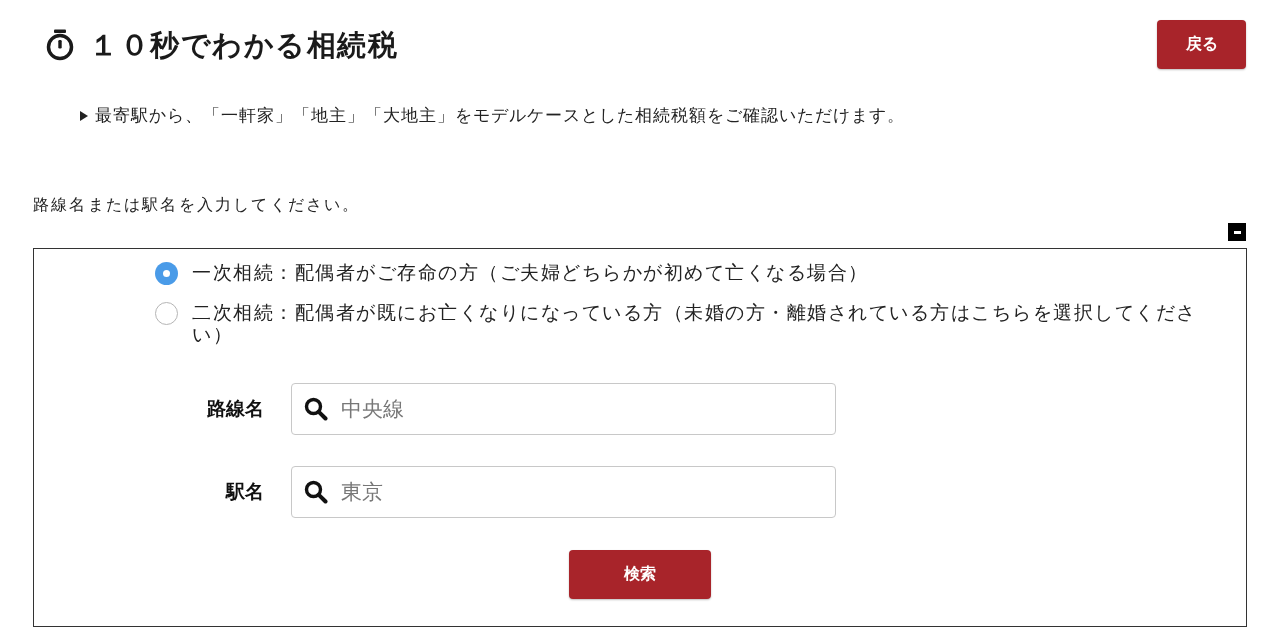 The height and width of the screenshot is (639, 1280). I want to click on search-field: 中央線, so click(563, 409).